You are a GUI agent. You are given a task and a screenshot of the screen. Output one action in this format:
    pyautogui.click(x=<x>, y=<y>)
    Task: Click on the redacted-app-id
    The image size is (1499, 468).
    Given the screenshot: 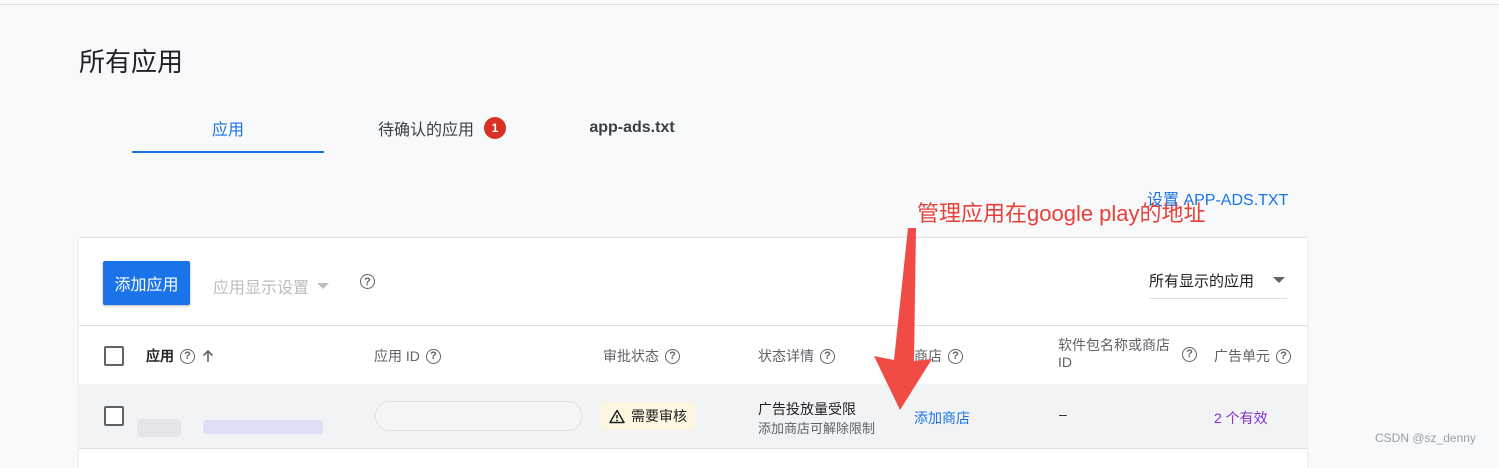 What is the action you would take?
    pyautogui.click(x=478, y=416)
    